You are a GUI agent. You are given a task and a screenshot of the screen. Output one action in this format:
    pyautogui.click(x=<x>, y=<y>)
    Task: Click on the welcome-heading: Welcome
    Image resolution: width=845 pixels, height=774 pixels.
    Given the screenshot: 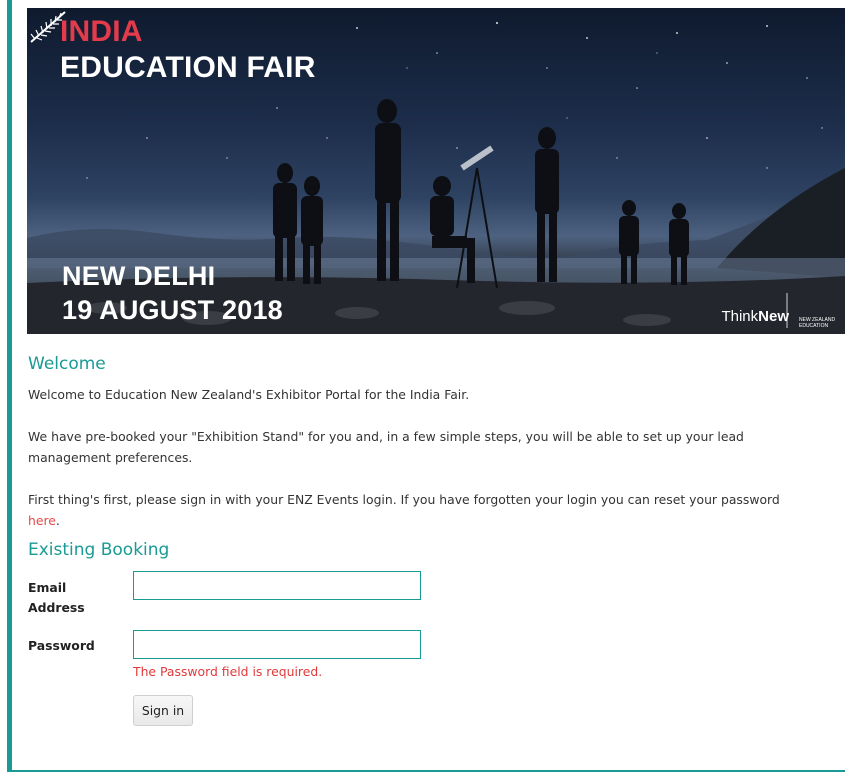 What is the action you would take?
    pyautogui.click(x=67, y=364)
    